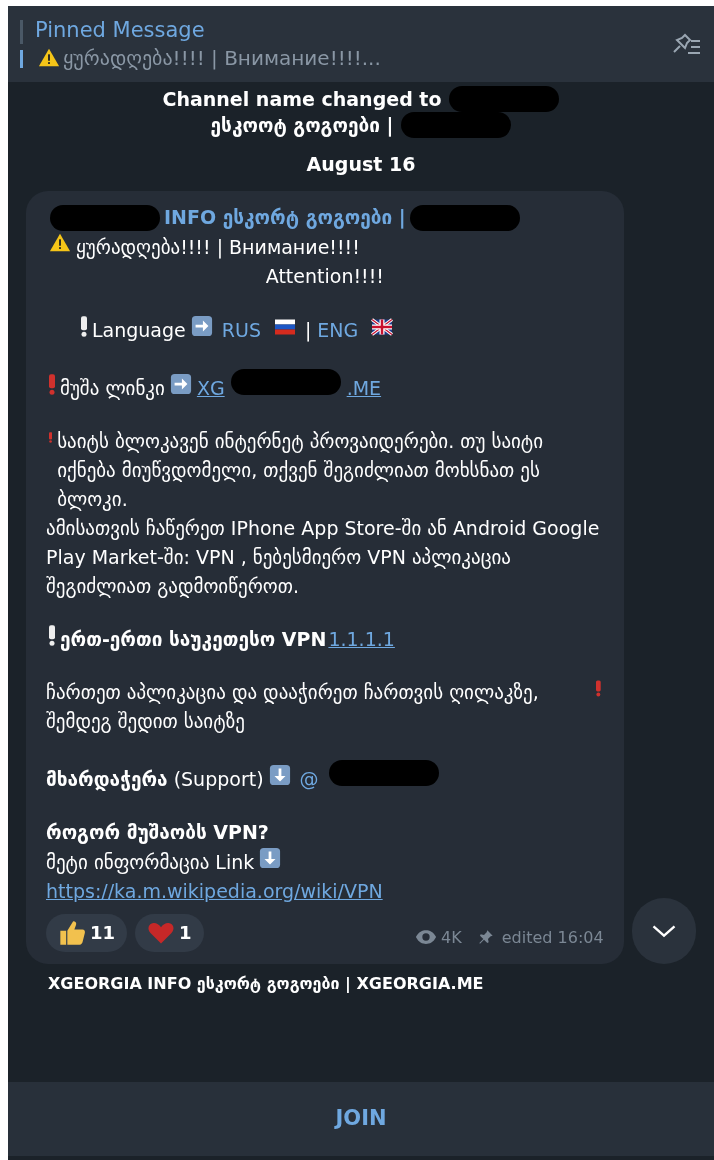 This screenshot has height=1160, width=714. I want to click on reaction-button: 1, so click(169, 932).